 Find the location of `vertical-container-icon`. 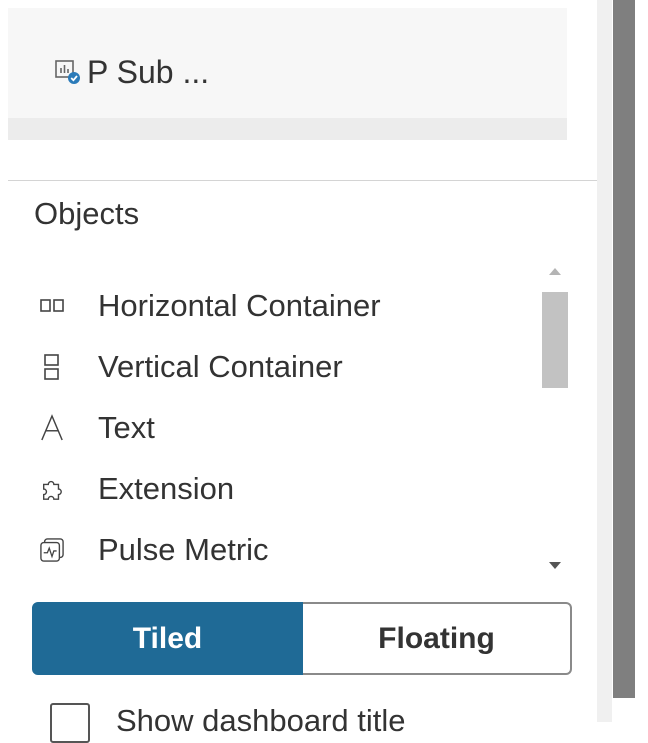

vertical-container-icon is located at coordinates (52, 367).